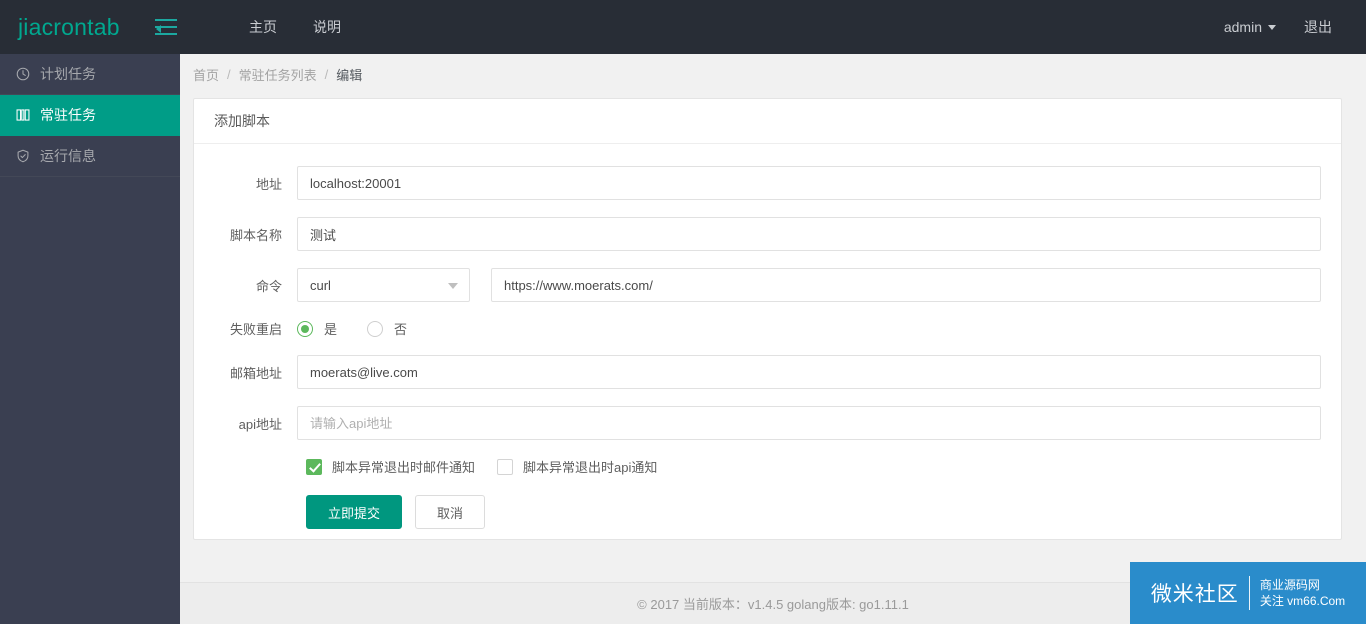 The height and width of the screenshot is (624, 1366). I want to click on checkbox-api-notify: 脚本异常退出时api通知, so click(577, 466).